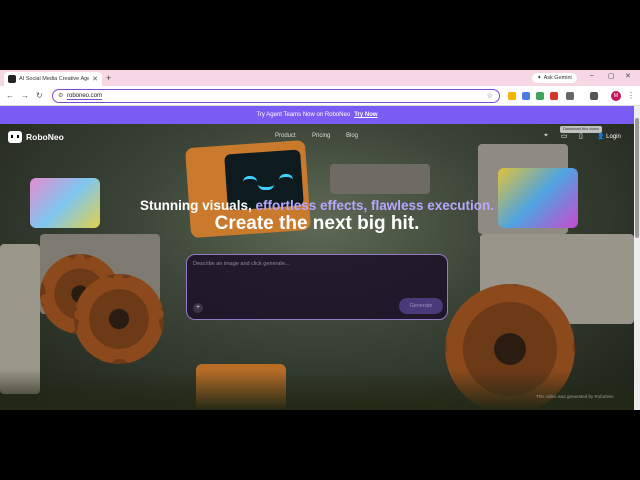 The image size is (640, 480). What do you see at coordinates (60, 95) in the screenshot?
I see `site-info-icon: ⚙` at bounding box center [60, 95].